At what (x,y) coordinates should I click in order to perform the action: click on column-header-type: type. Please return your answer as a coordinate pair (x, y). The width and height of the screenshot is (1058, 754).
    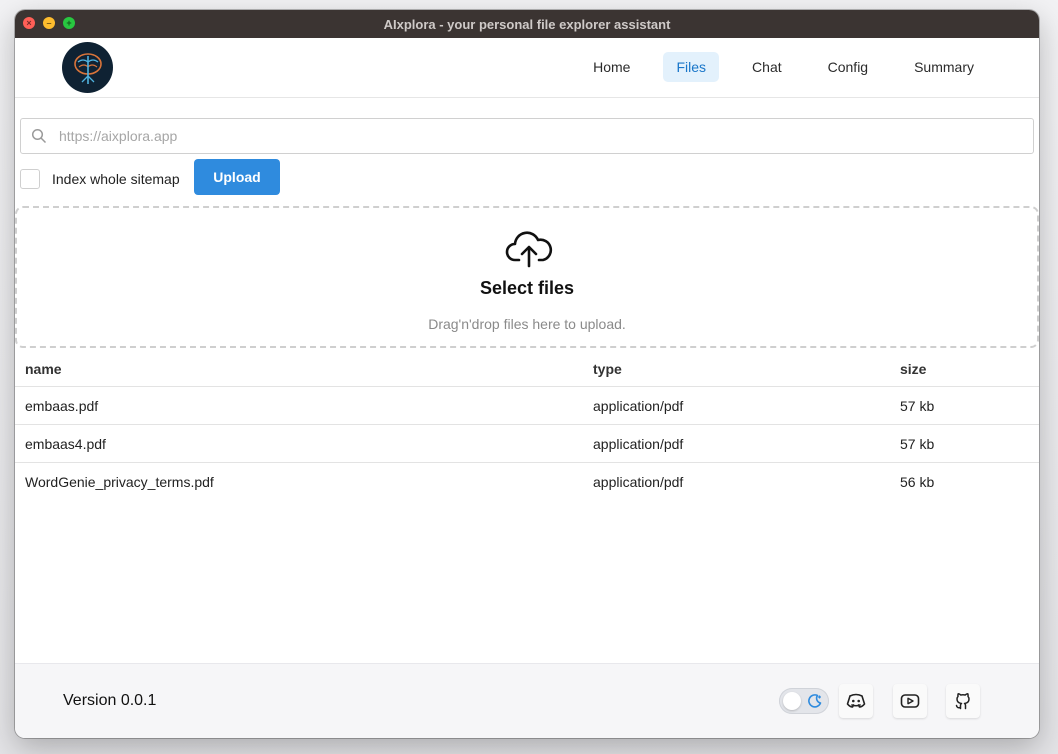
    Looking at the image, I should click on (607, 368).